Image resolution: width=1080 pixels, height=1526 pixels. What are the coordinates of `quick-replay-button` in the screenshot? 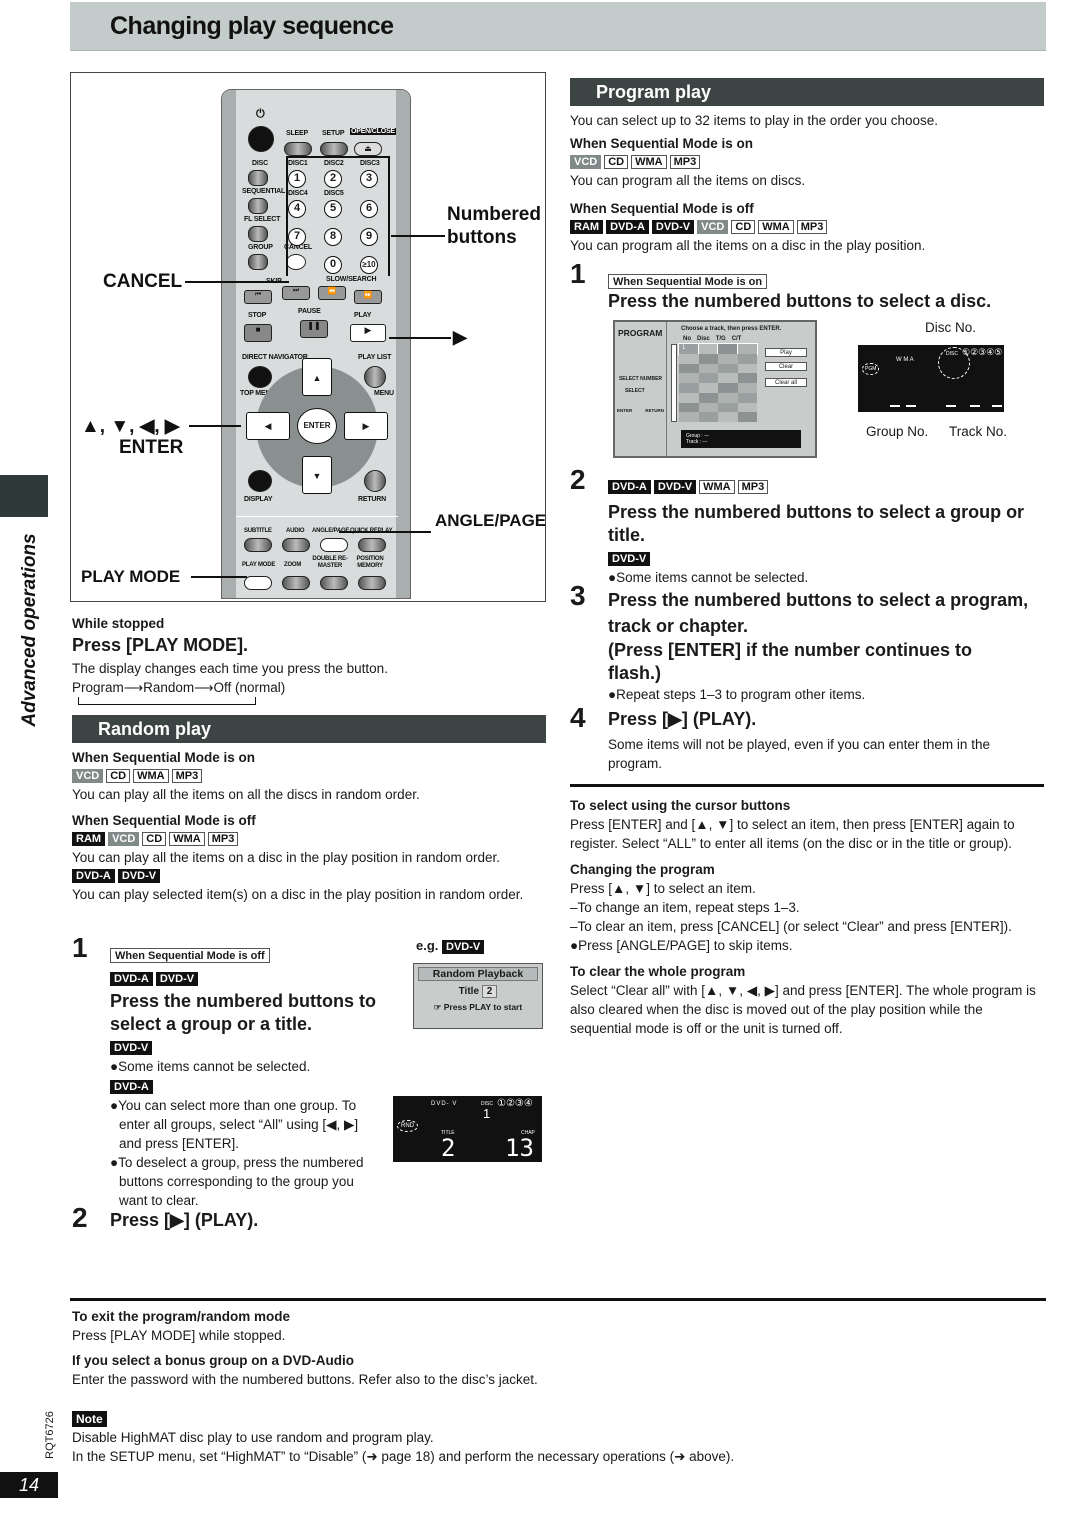 It's located at (372, 545).